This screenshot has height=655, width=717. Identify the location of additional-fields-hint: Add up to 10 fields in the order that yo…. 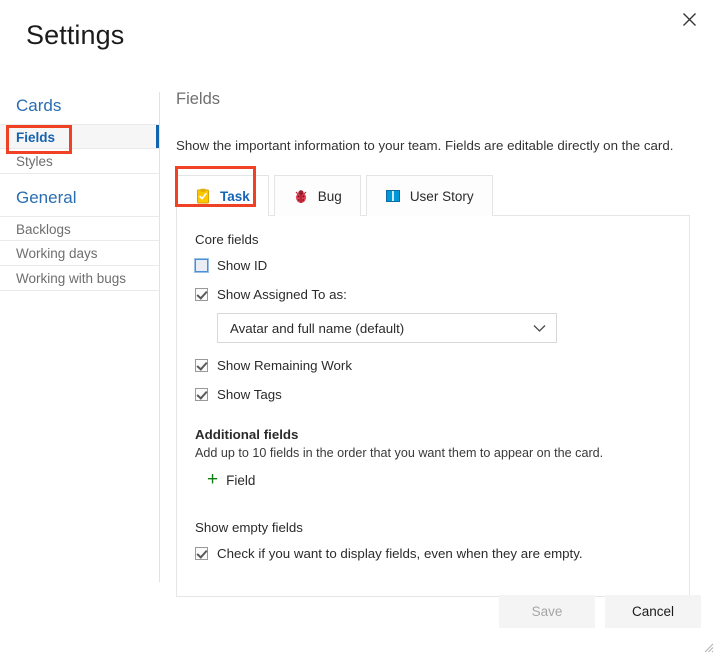
(399, 453).